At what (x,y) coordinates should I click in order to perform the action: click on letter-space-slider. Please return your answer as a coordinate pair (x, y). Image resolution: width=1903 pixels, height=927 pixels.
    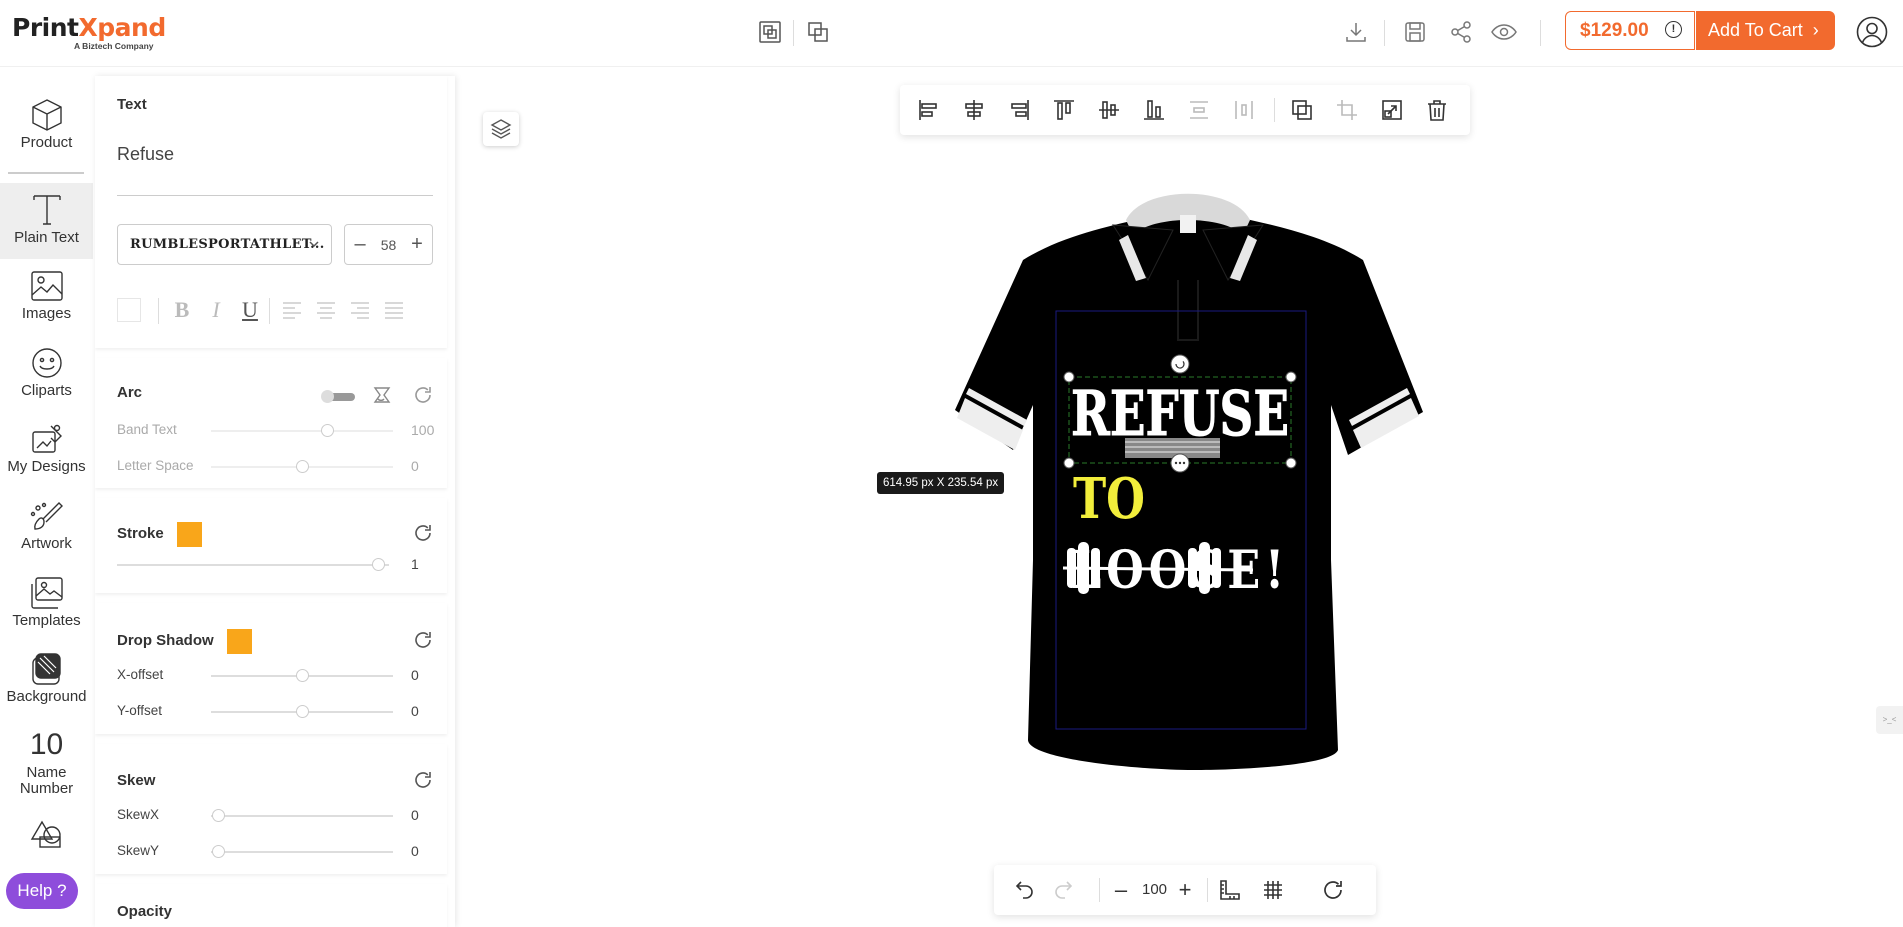
    Looking at the image, I should click on (302, 466).